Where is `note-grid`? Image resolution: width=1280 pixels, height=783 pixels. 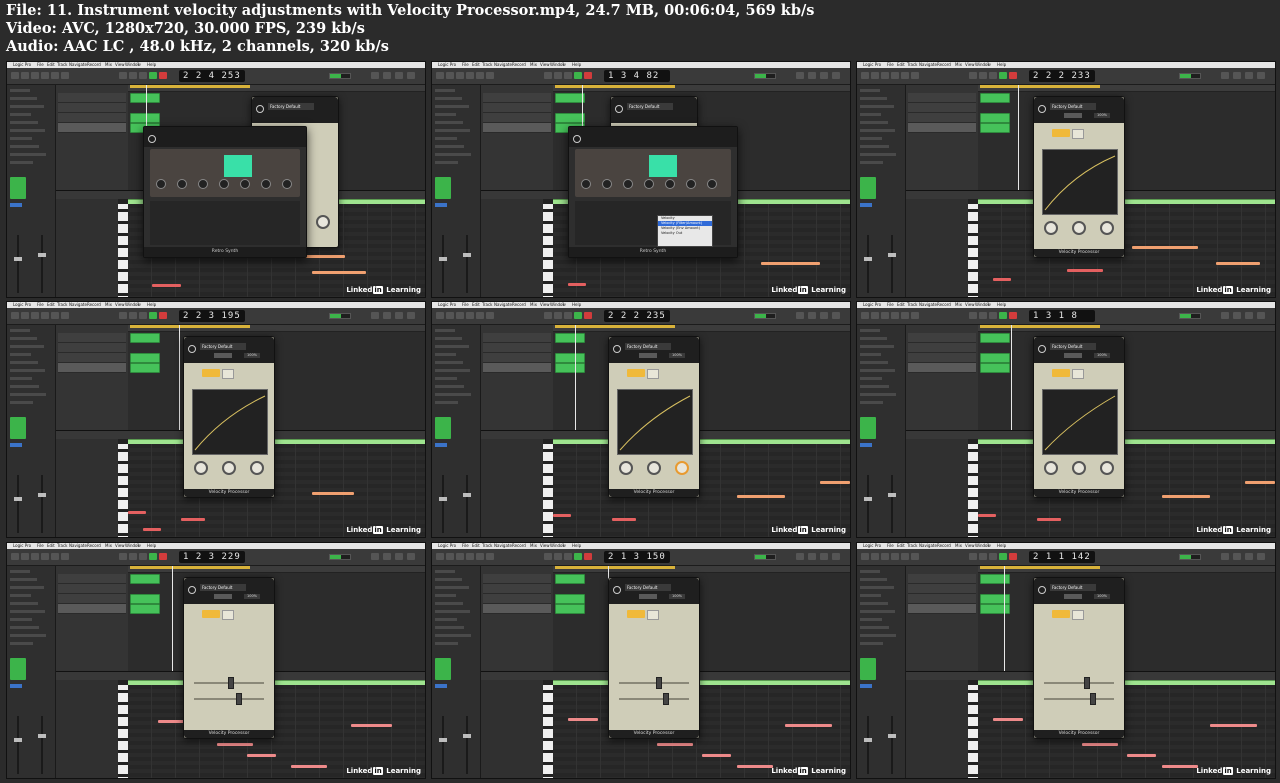 note-grid is located at coordinates (701, 731).